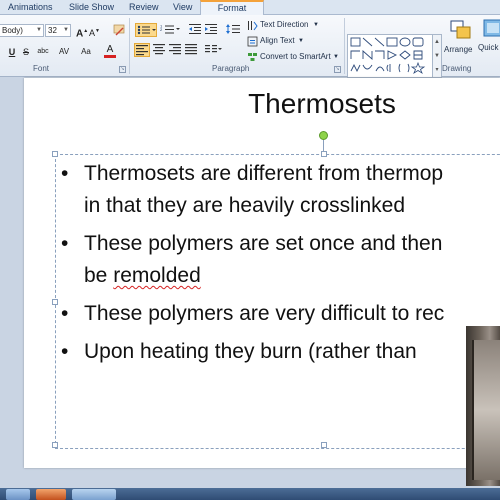 Image resolution: width=500 pixels, height=500 pixels. I want to click on align-right-icon, so click(175, 49).